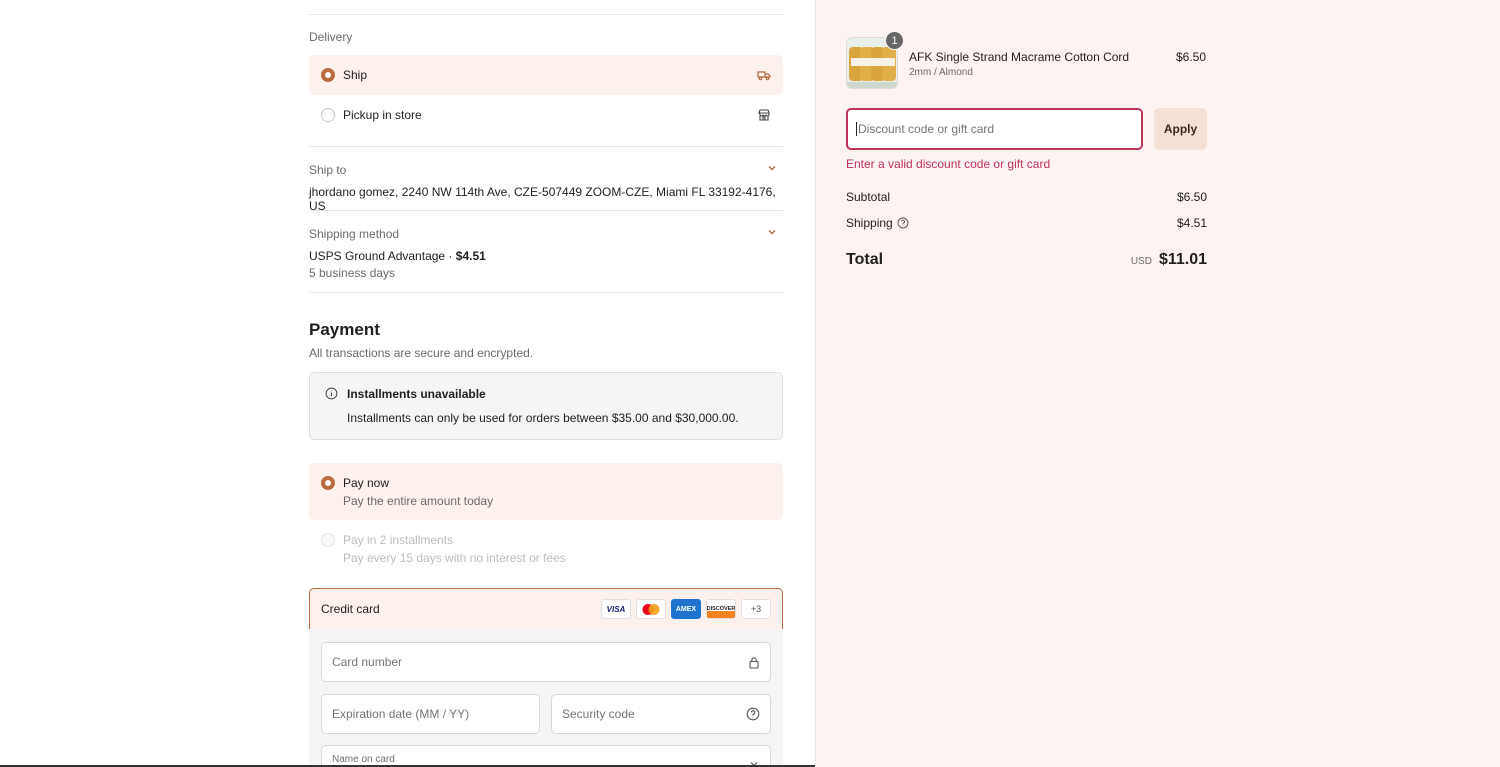 The width and height of the screenshot is (1500, 767). I want to click on shipping-method-label: Shipping method, so click(354, 234).